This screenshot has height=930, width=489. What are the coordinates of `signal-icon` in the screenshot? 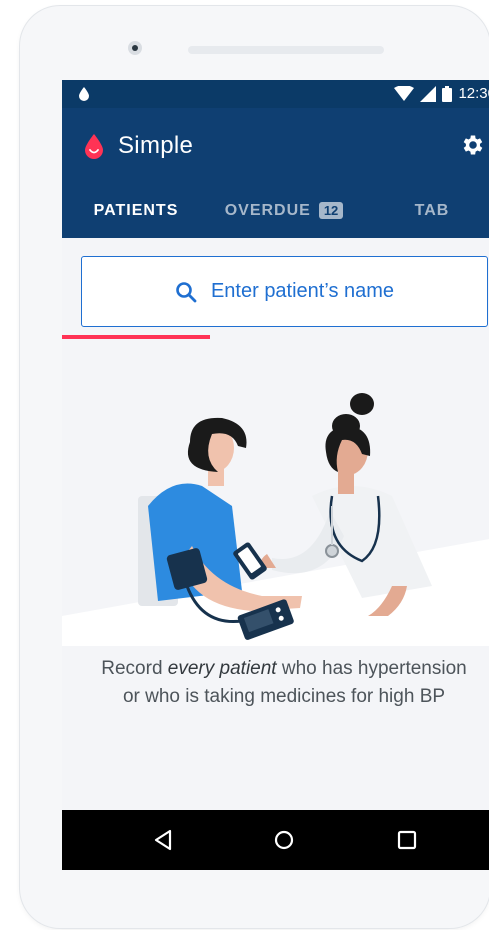 It's located at (428, 93).